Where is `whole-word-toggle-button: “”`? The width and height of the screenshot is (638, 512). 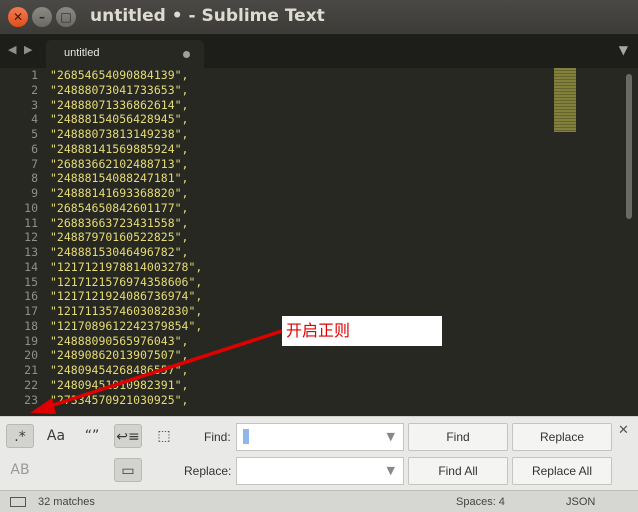 whole-word-toggle-button: “” is located at coordinates (92, 436).